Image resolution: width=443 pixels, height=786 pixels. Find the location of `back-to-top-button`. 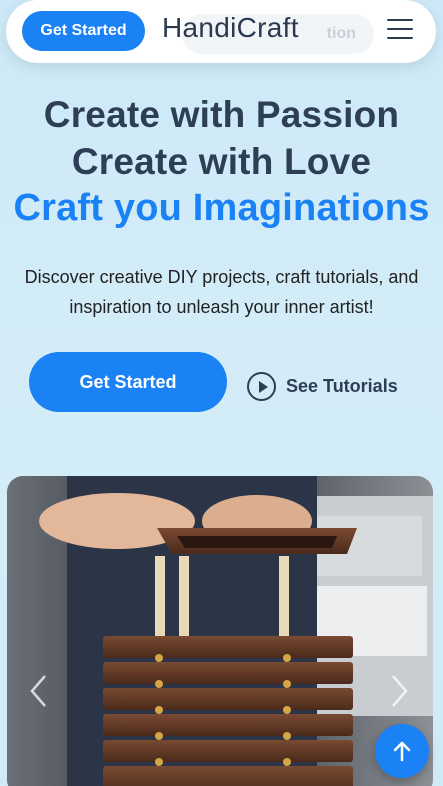

back-to-top-button is located at coordinates (402, 751).